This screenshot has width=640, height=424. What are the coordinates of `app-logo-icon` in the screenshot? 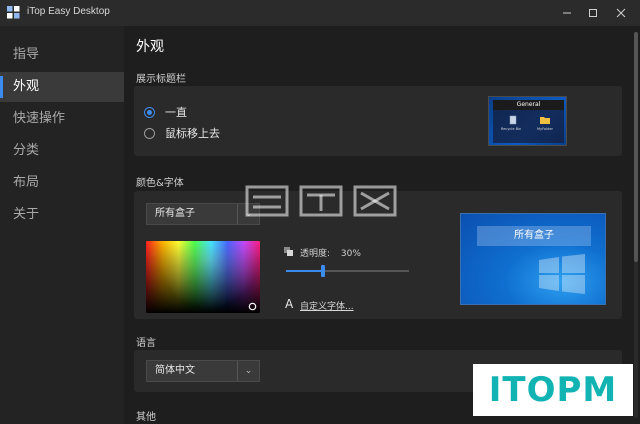 It's located at (13, 12).